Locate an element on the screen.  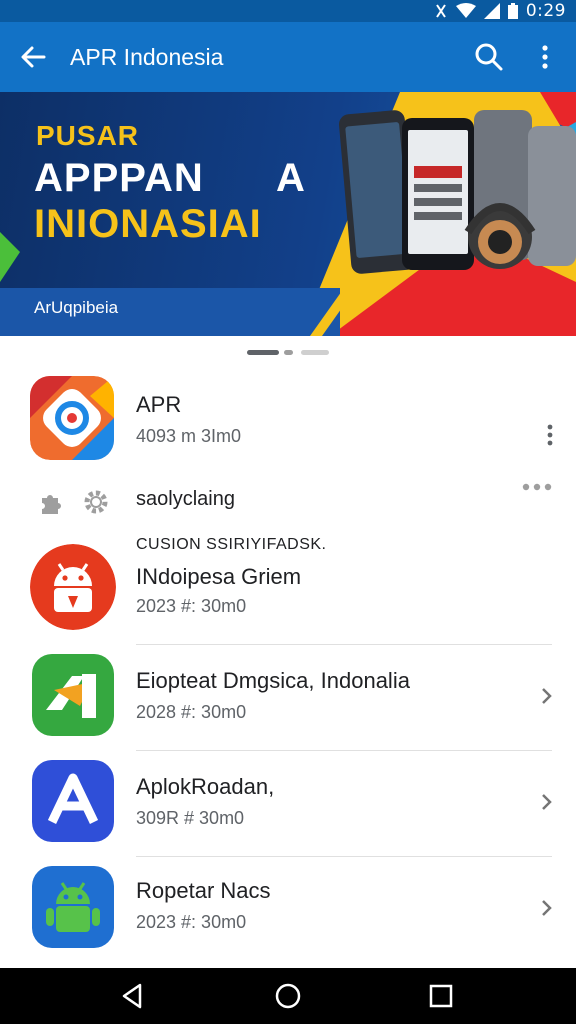
arrow-left-icon is located at coordinates (33, 57).